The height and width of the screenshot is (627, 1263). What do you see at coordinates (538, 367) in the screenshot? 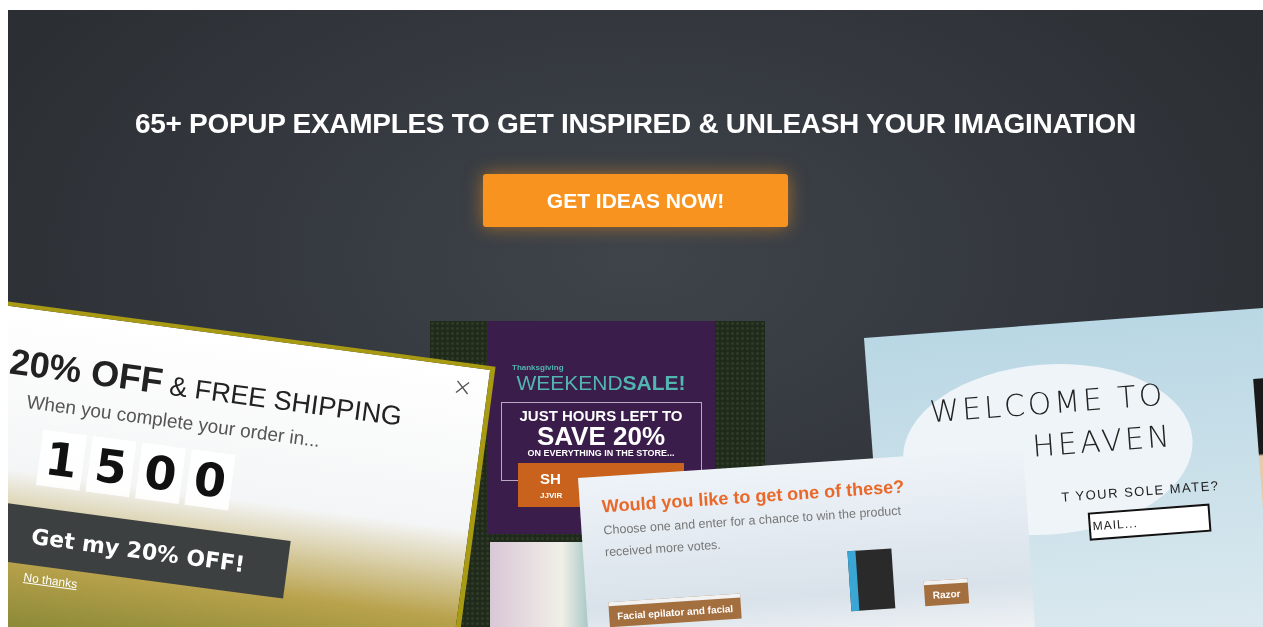
I see `sale-eyebrow: Thanksgiving` at bounding box center [538, 367].